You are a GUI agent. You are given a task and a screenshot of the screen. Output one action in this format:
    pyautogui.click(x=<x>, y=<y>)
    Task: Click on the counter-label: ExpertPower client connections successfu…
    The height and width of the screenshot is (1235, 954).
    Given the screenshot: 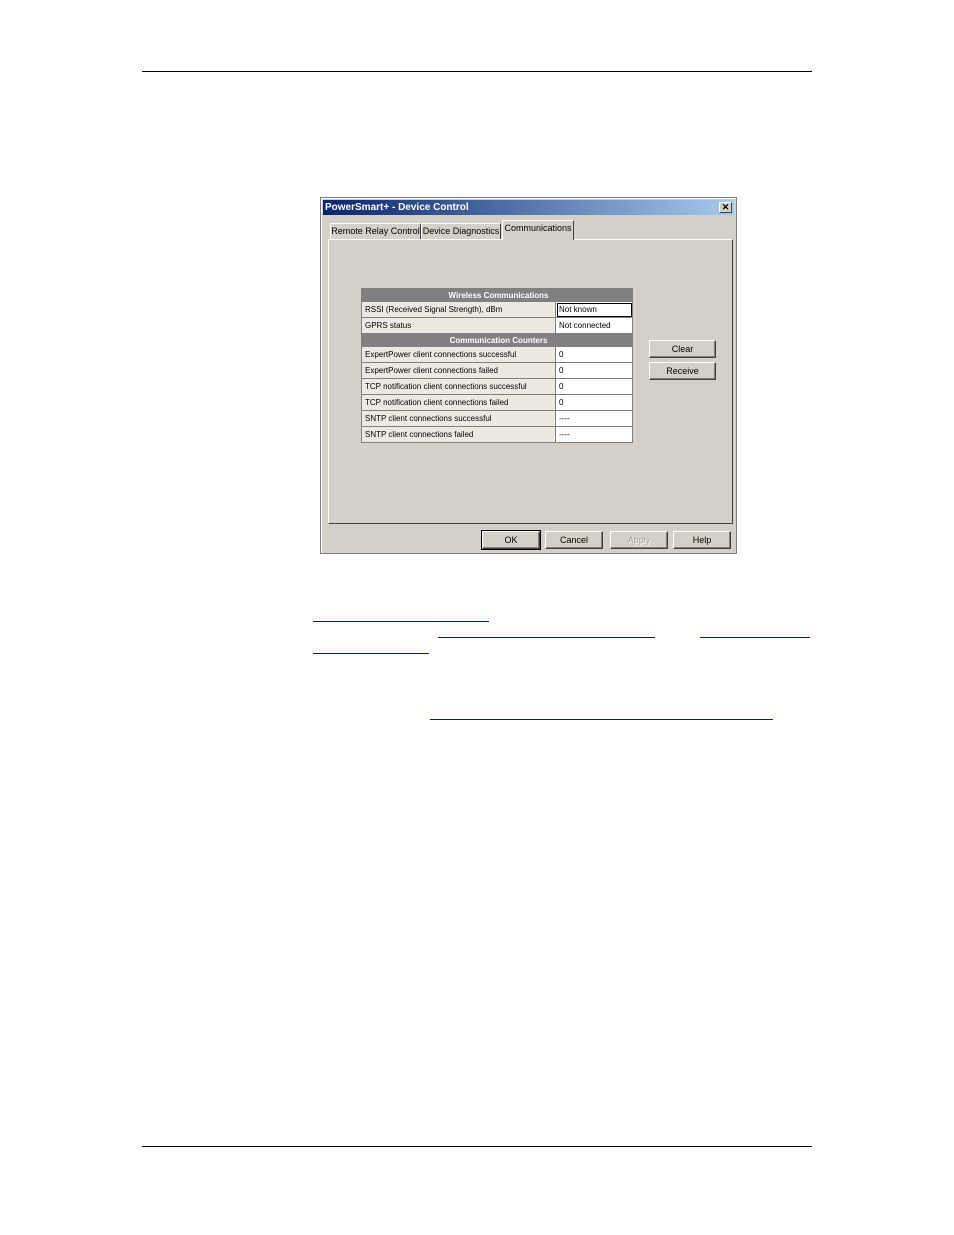 What is the action you would take?
    pyautogui.click(x=458, y=354)
    